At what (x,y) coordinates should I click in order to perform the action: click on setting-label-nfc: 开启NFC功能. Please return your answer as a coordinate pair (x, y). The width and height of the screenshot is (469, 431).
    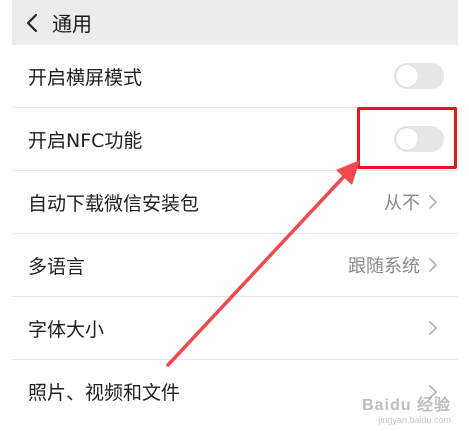
    Looking at the image, I should click on (85, 140).